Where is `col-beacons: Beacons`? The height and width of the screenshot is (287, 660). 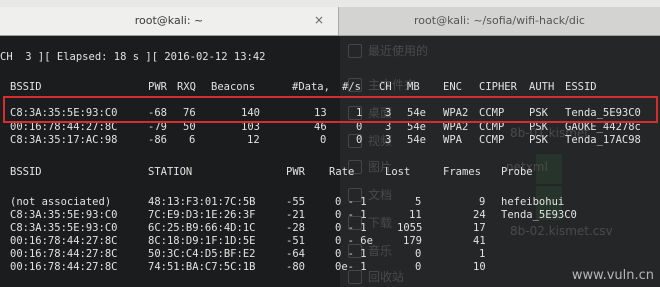 col-beacons: Beacons is located at coordinates (233, 87).